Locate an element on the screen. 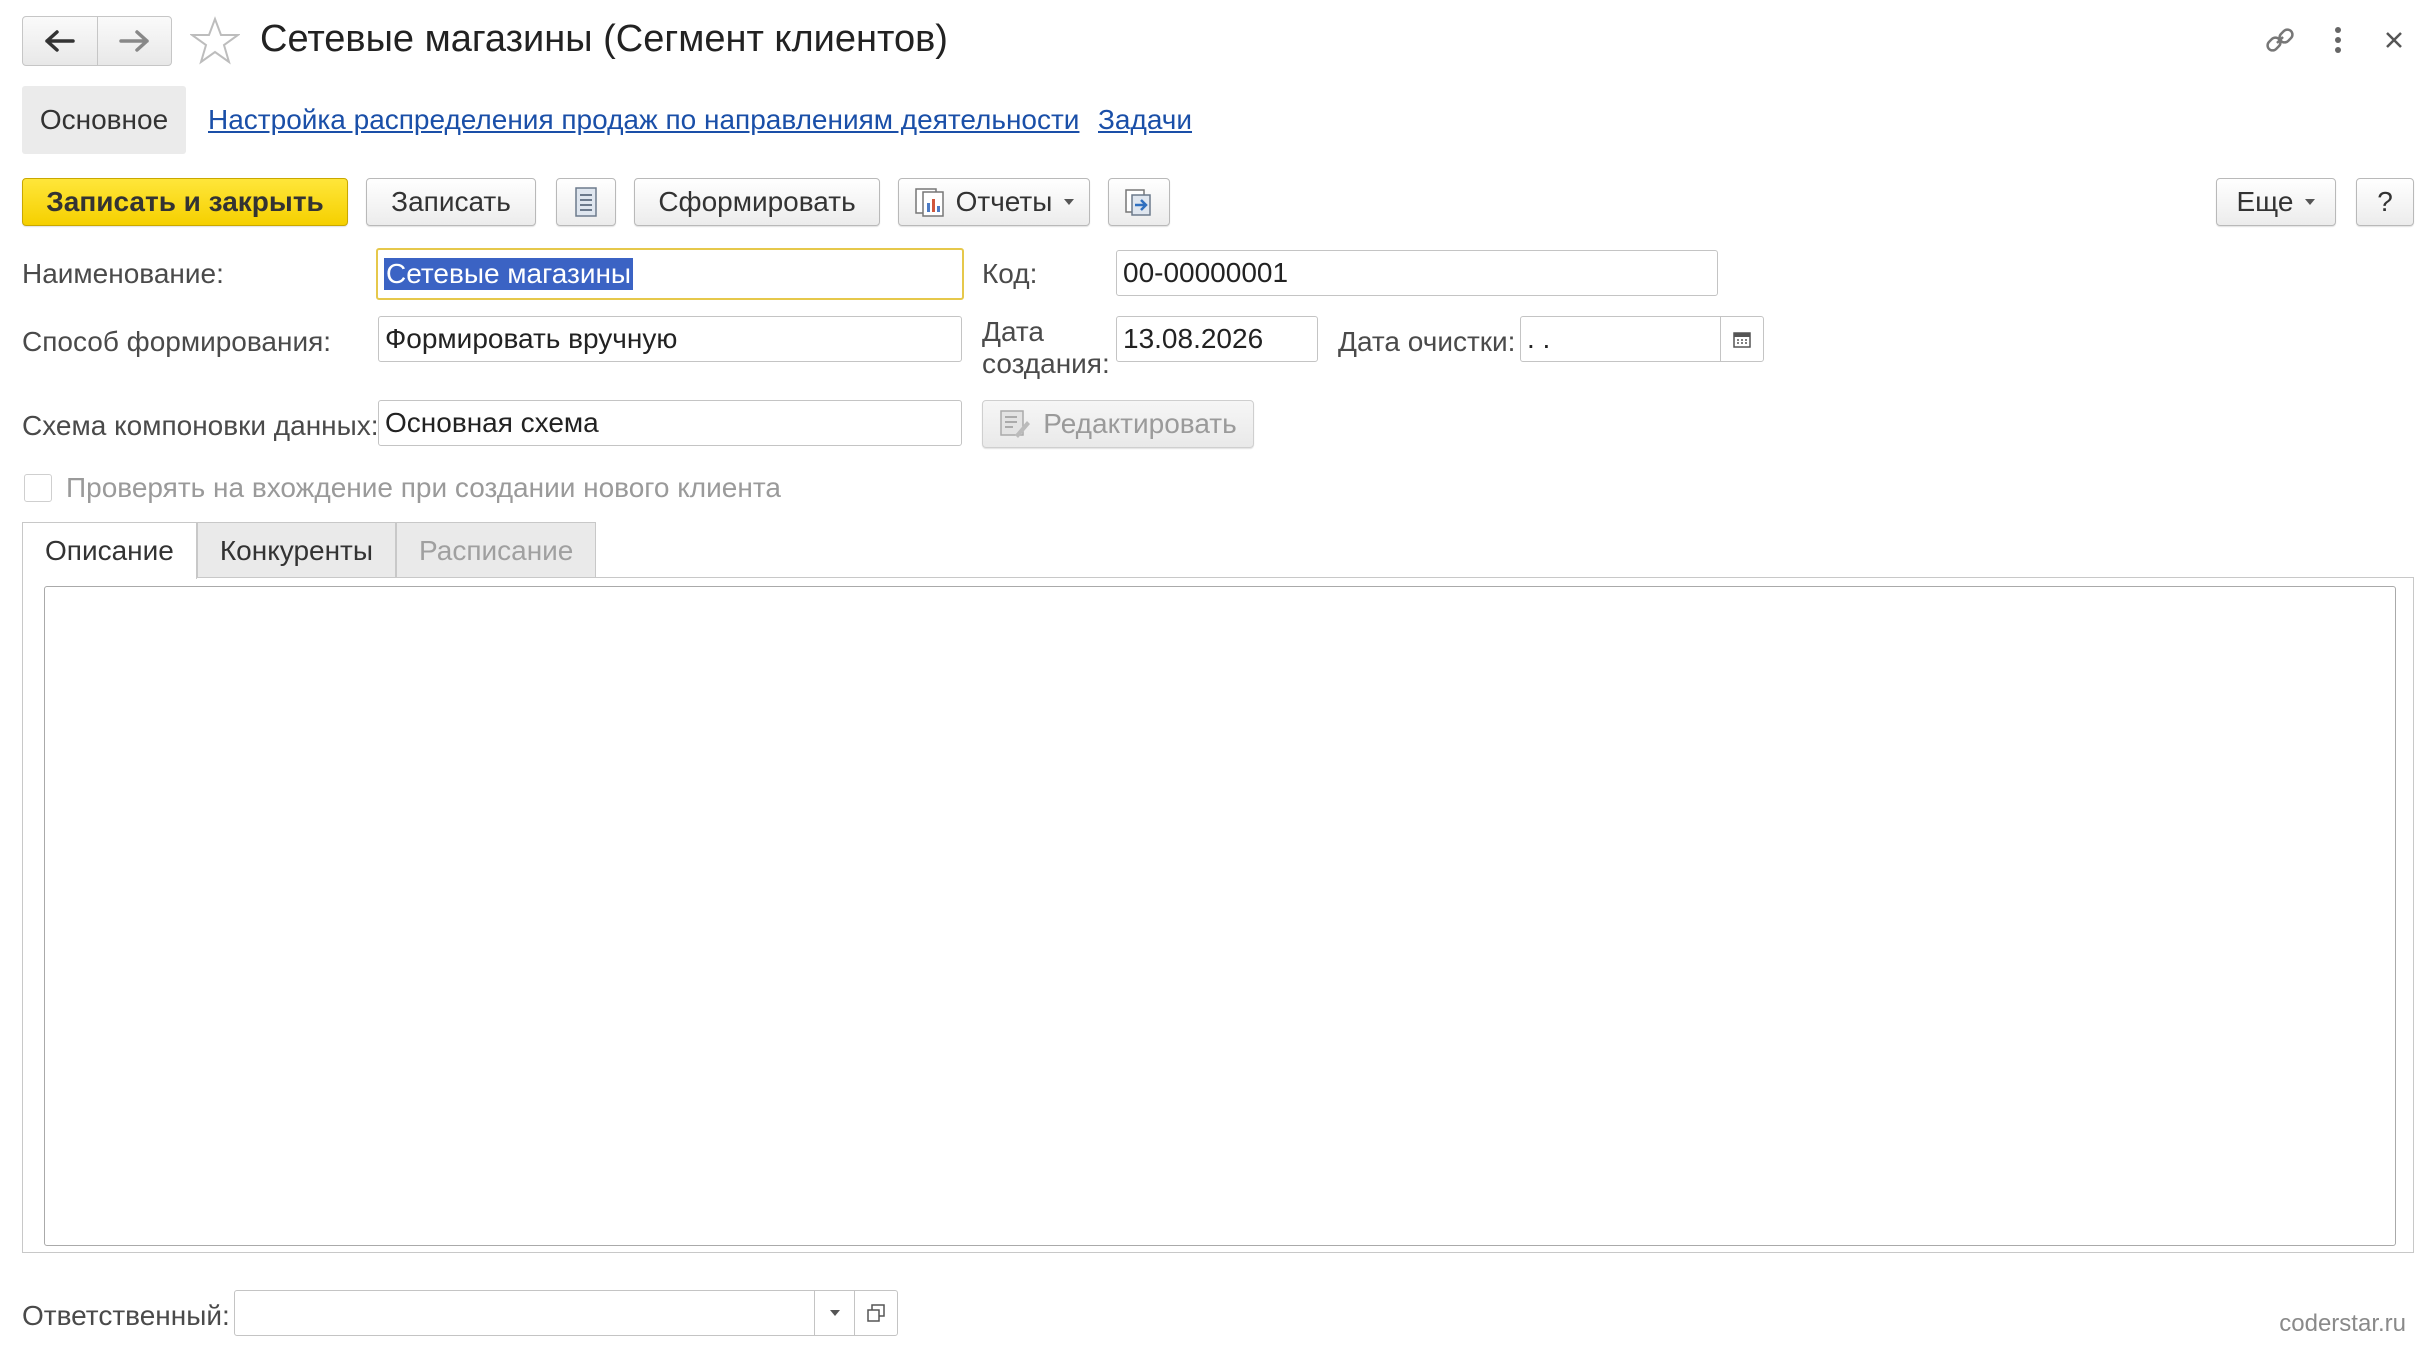 This screenshot has width=2426, height=1347. favorite-star-icon is located at coordinates (215, 41).